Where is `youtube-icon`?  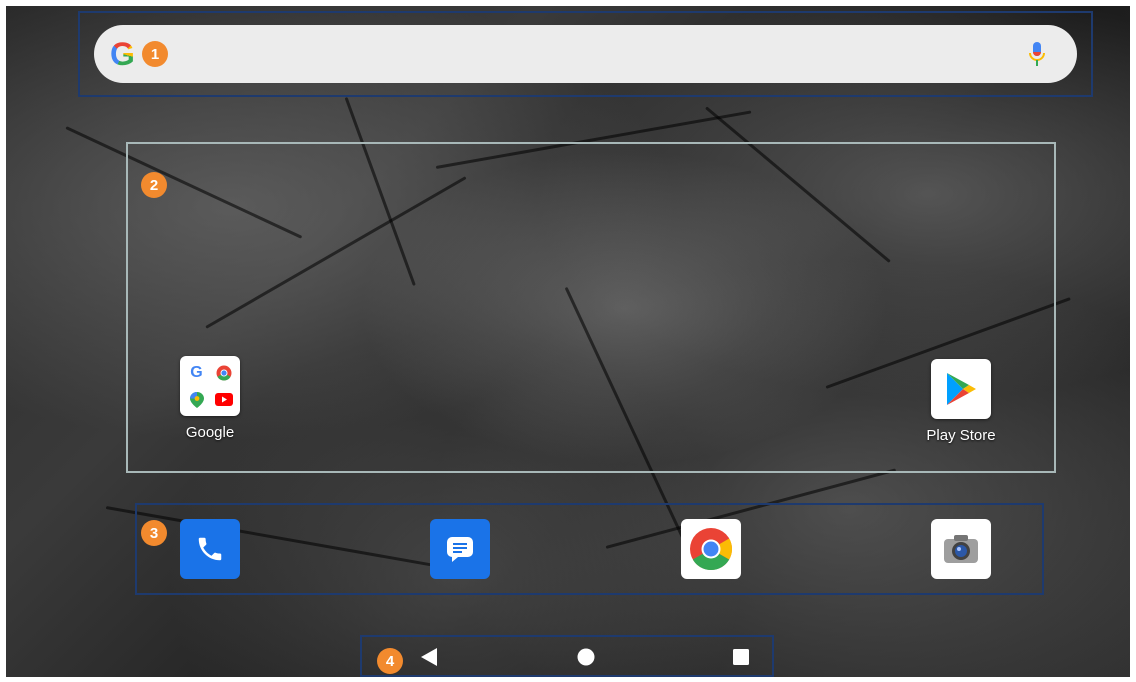 youtube-icon is located at coordinates (223, 399).